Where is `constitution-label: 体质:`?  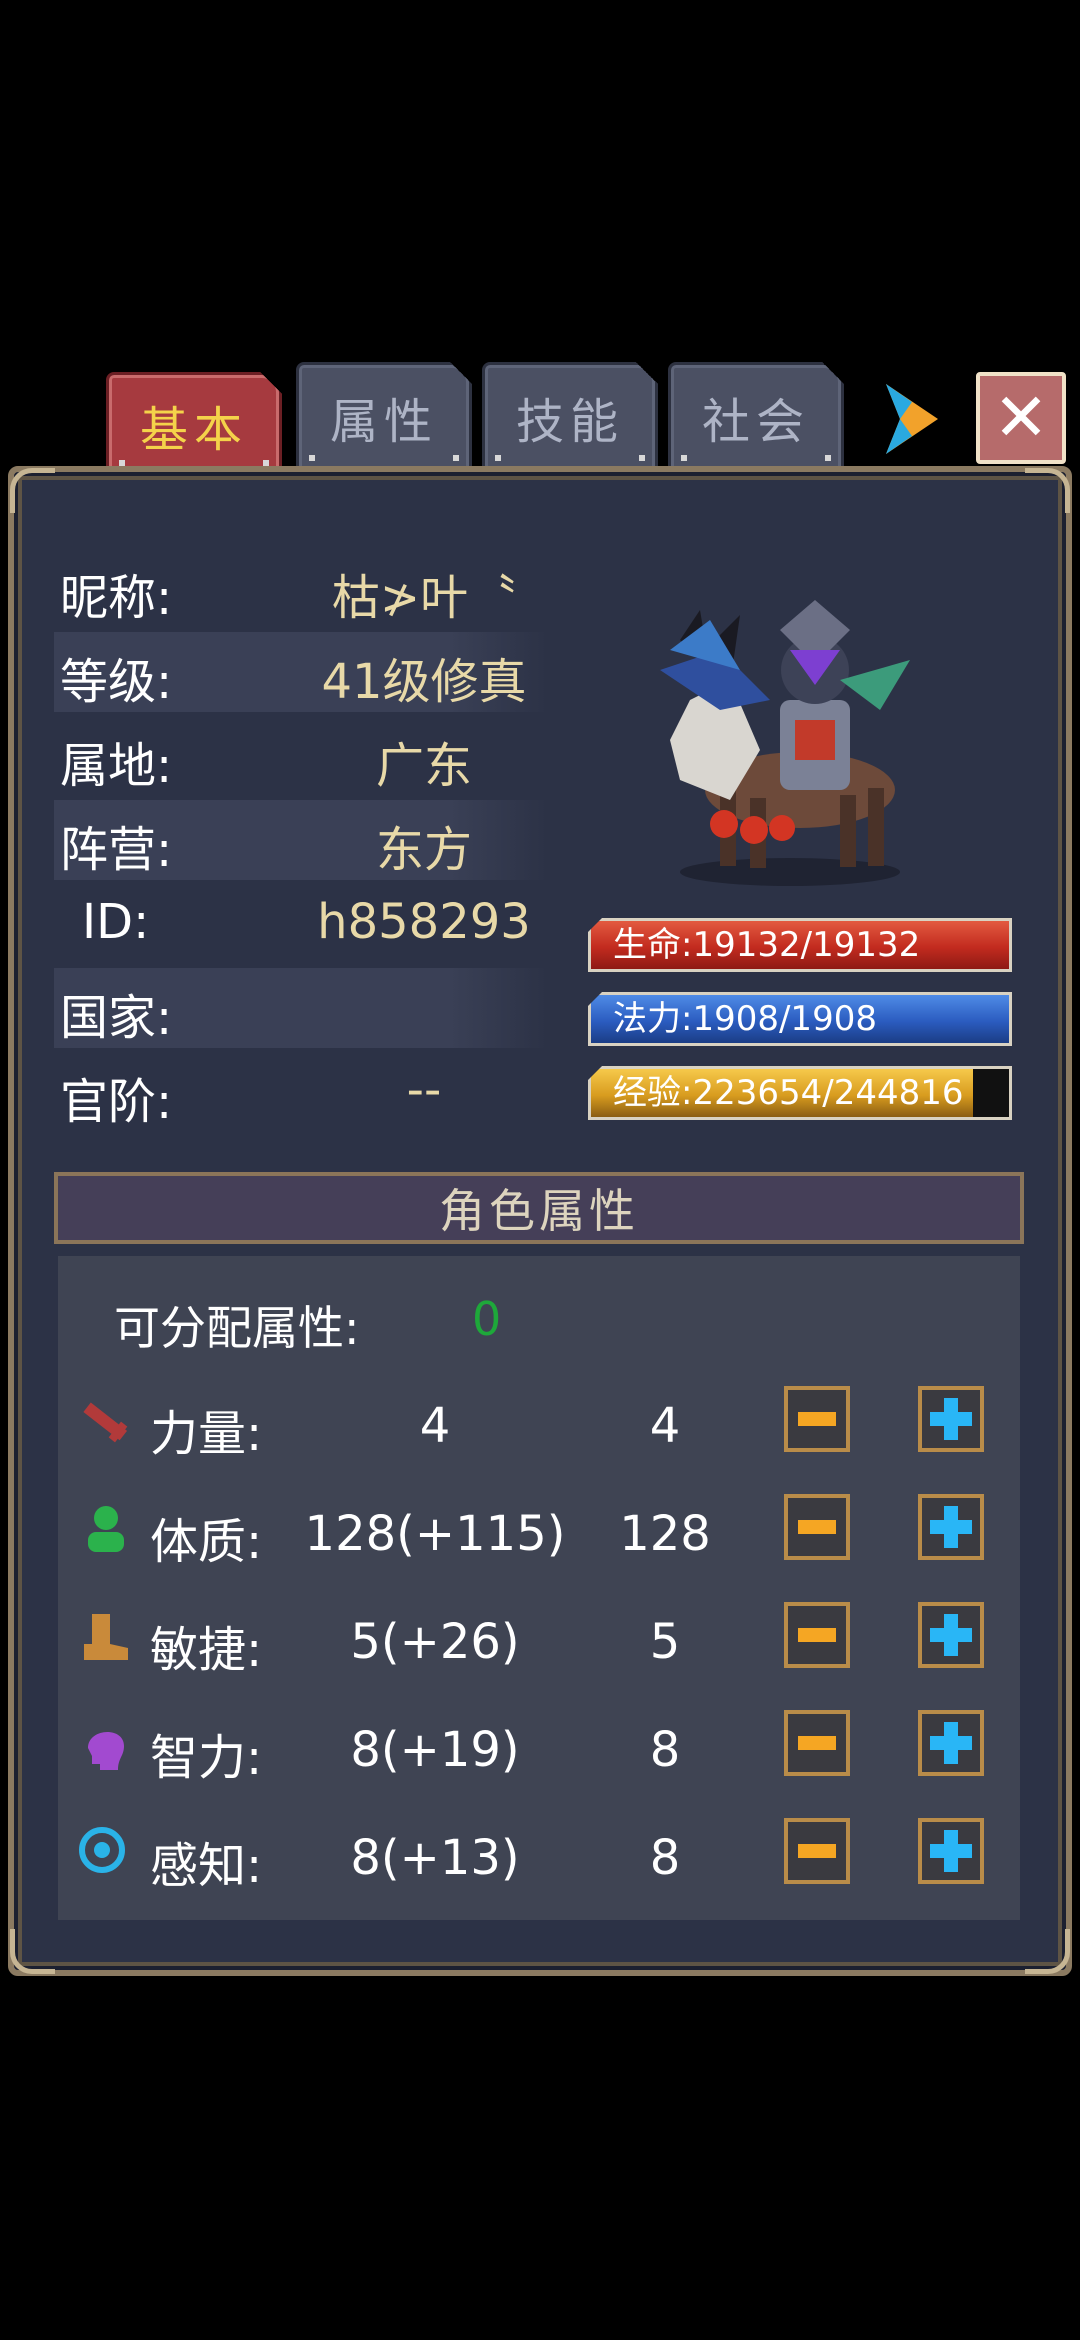 constitution-label: 体质: is located at coordinates (206, 1542).